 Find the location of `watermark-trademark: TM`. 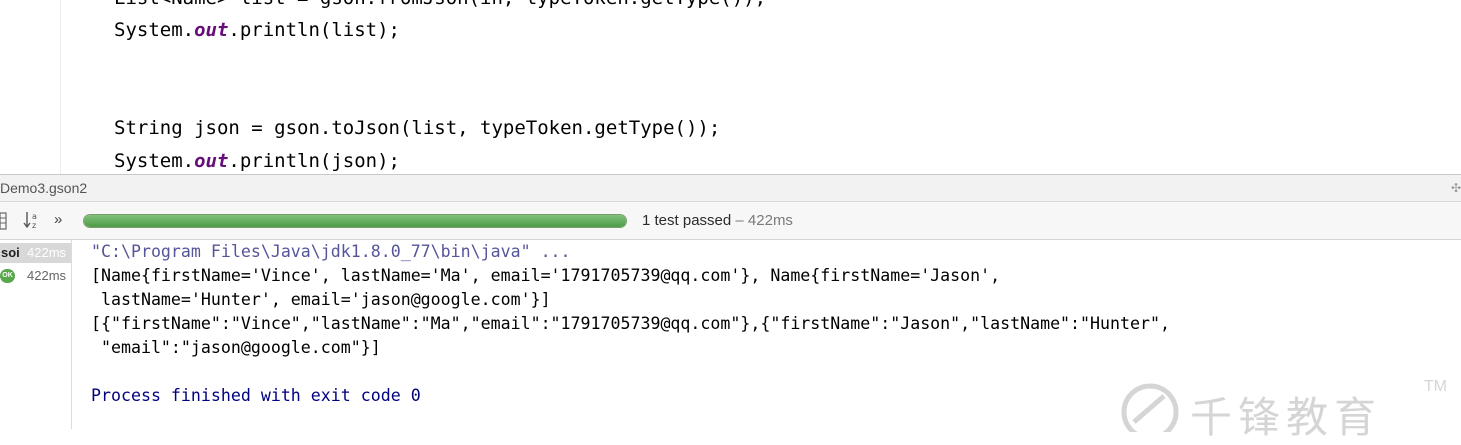

watermark-trademark: TM is located at coordinates (1435, 386).